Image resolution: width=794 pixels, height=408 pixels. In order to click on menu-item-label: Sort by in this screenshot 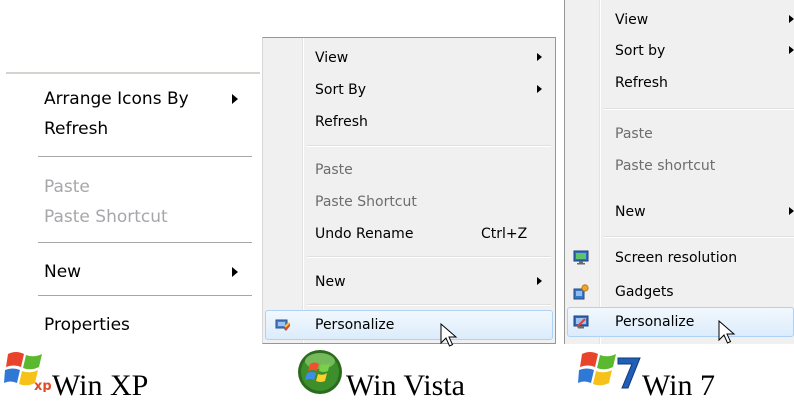, I will do `click(640, 51)`.